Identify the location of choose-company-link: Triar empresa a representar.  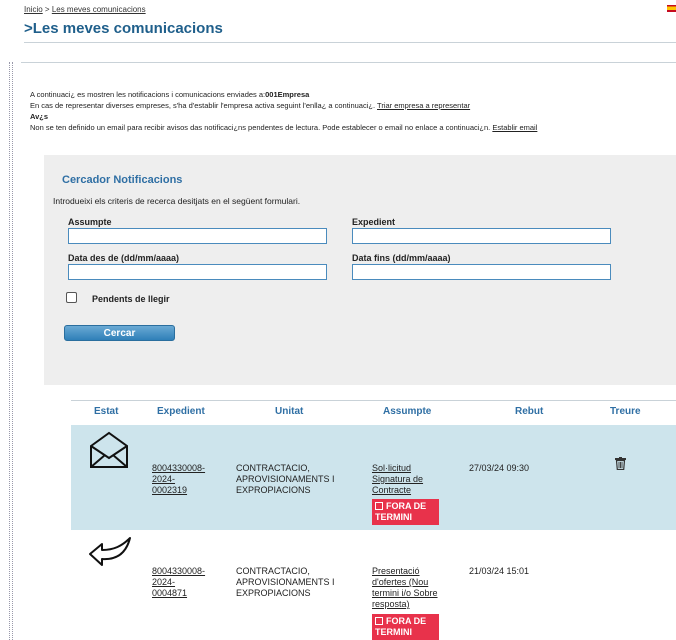
(423, 105).